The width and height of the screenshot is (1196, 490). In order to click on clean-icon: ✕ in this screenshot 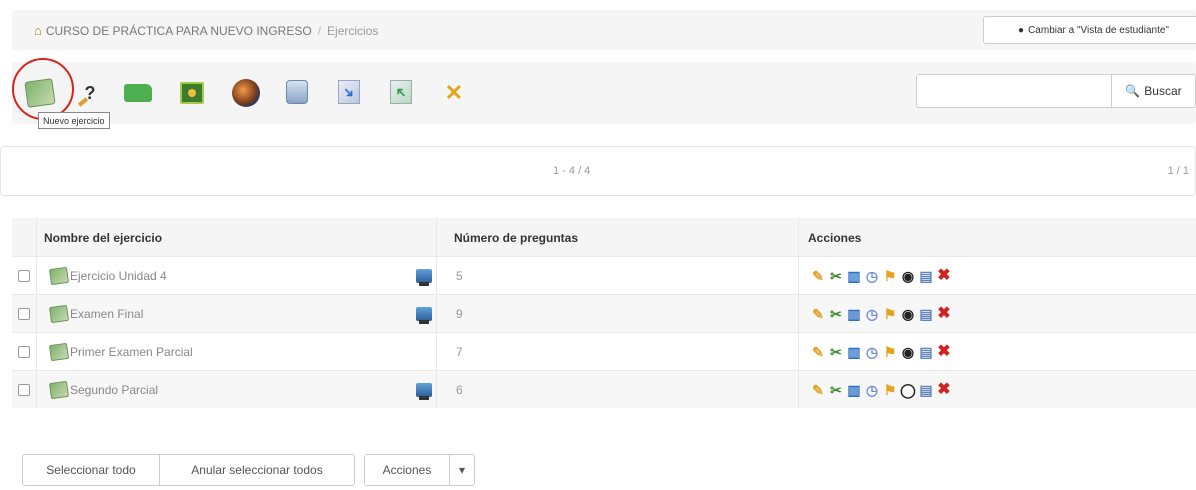, I will do `click(454, 93)`.